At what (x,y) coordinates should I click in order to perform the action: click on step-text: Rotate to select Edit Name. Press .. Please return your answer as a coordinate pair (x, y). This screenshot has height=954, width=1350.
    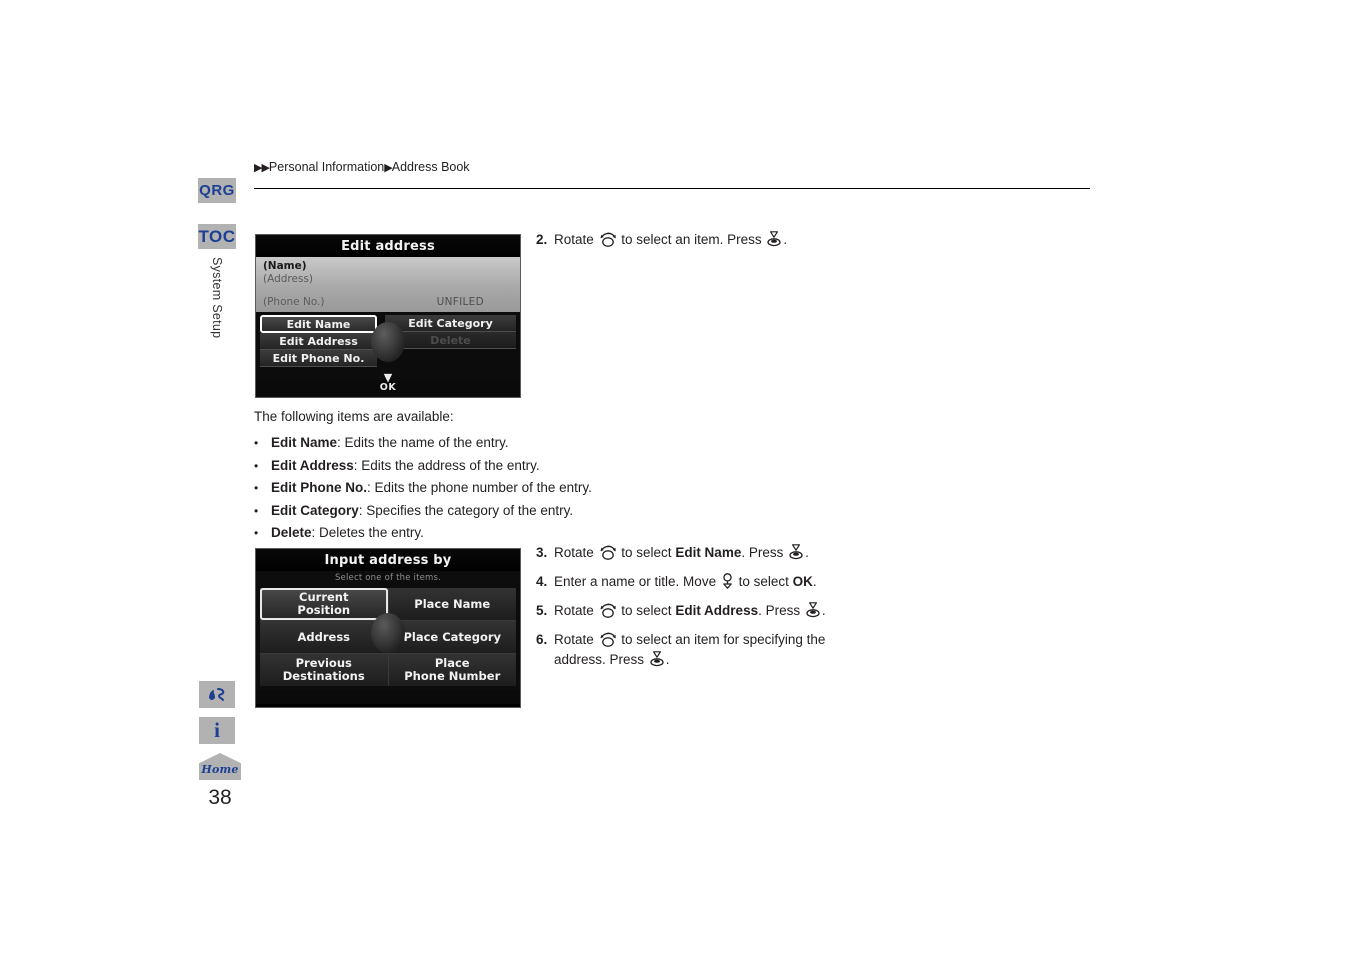
    Looking at the image, I should click on (681, 552).